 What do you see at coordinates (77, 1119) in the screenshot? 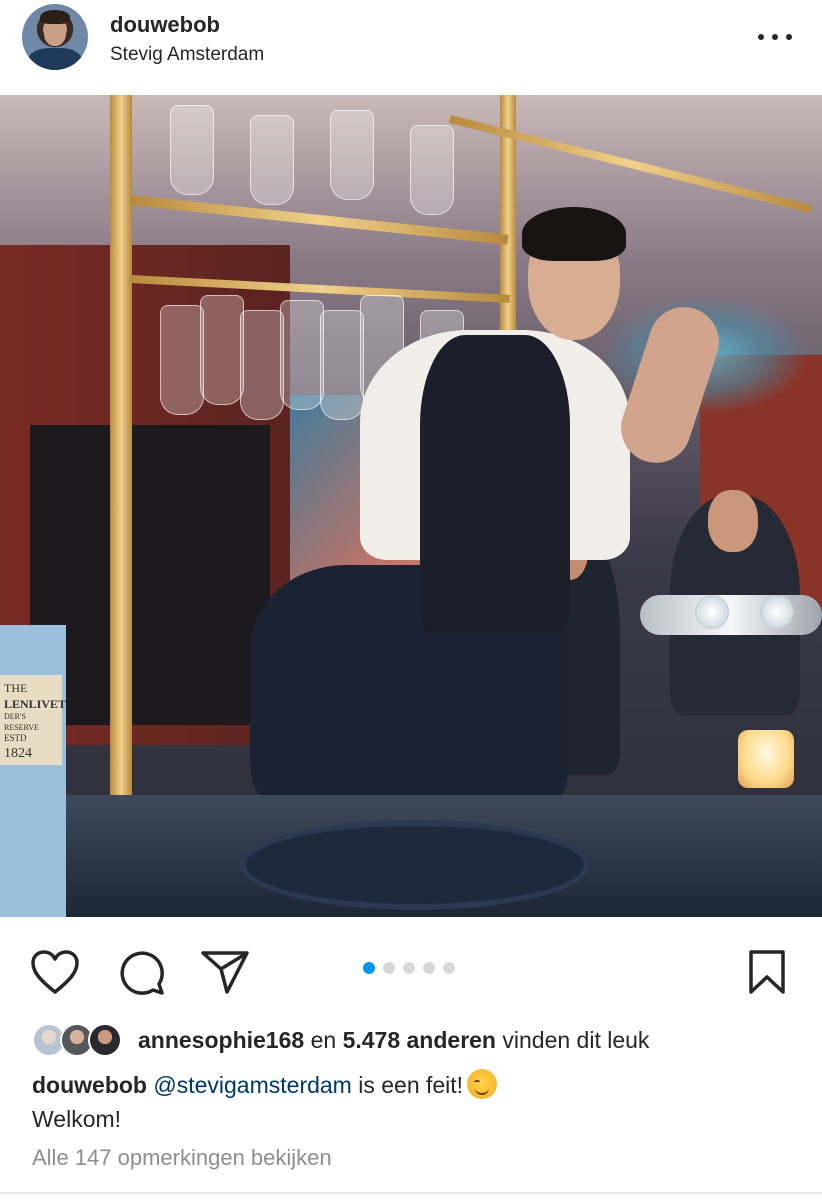
I see `caption-line2: Welkom!` at bounding box center [77, 1119].